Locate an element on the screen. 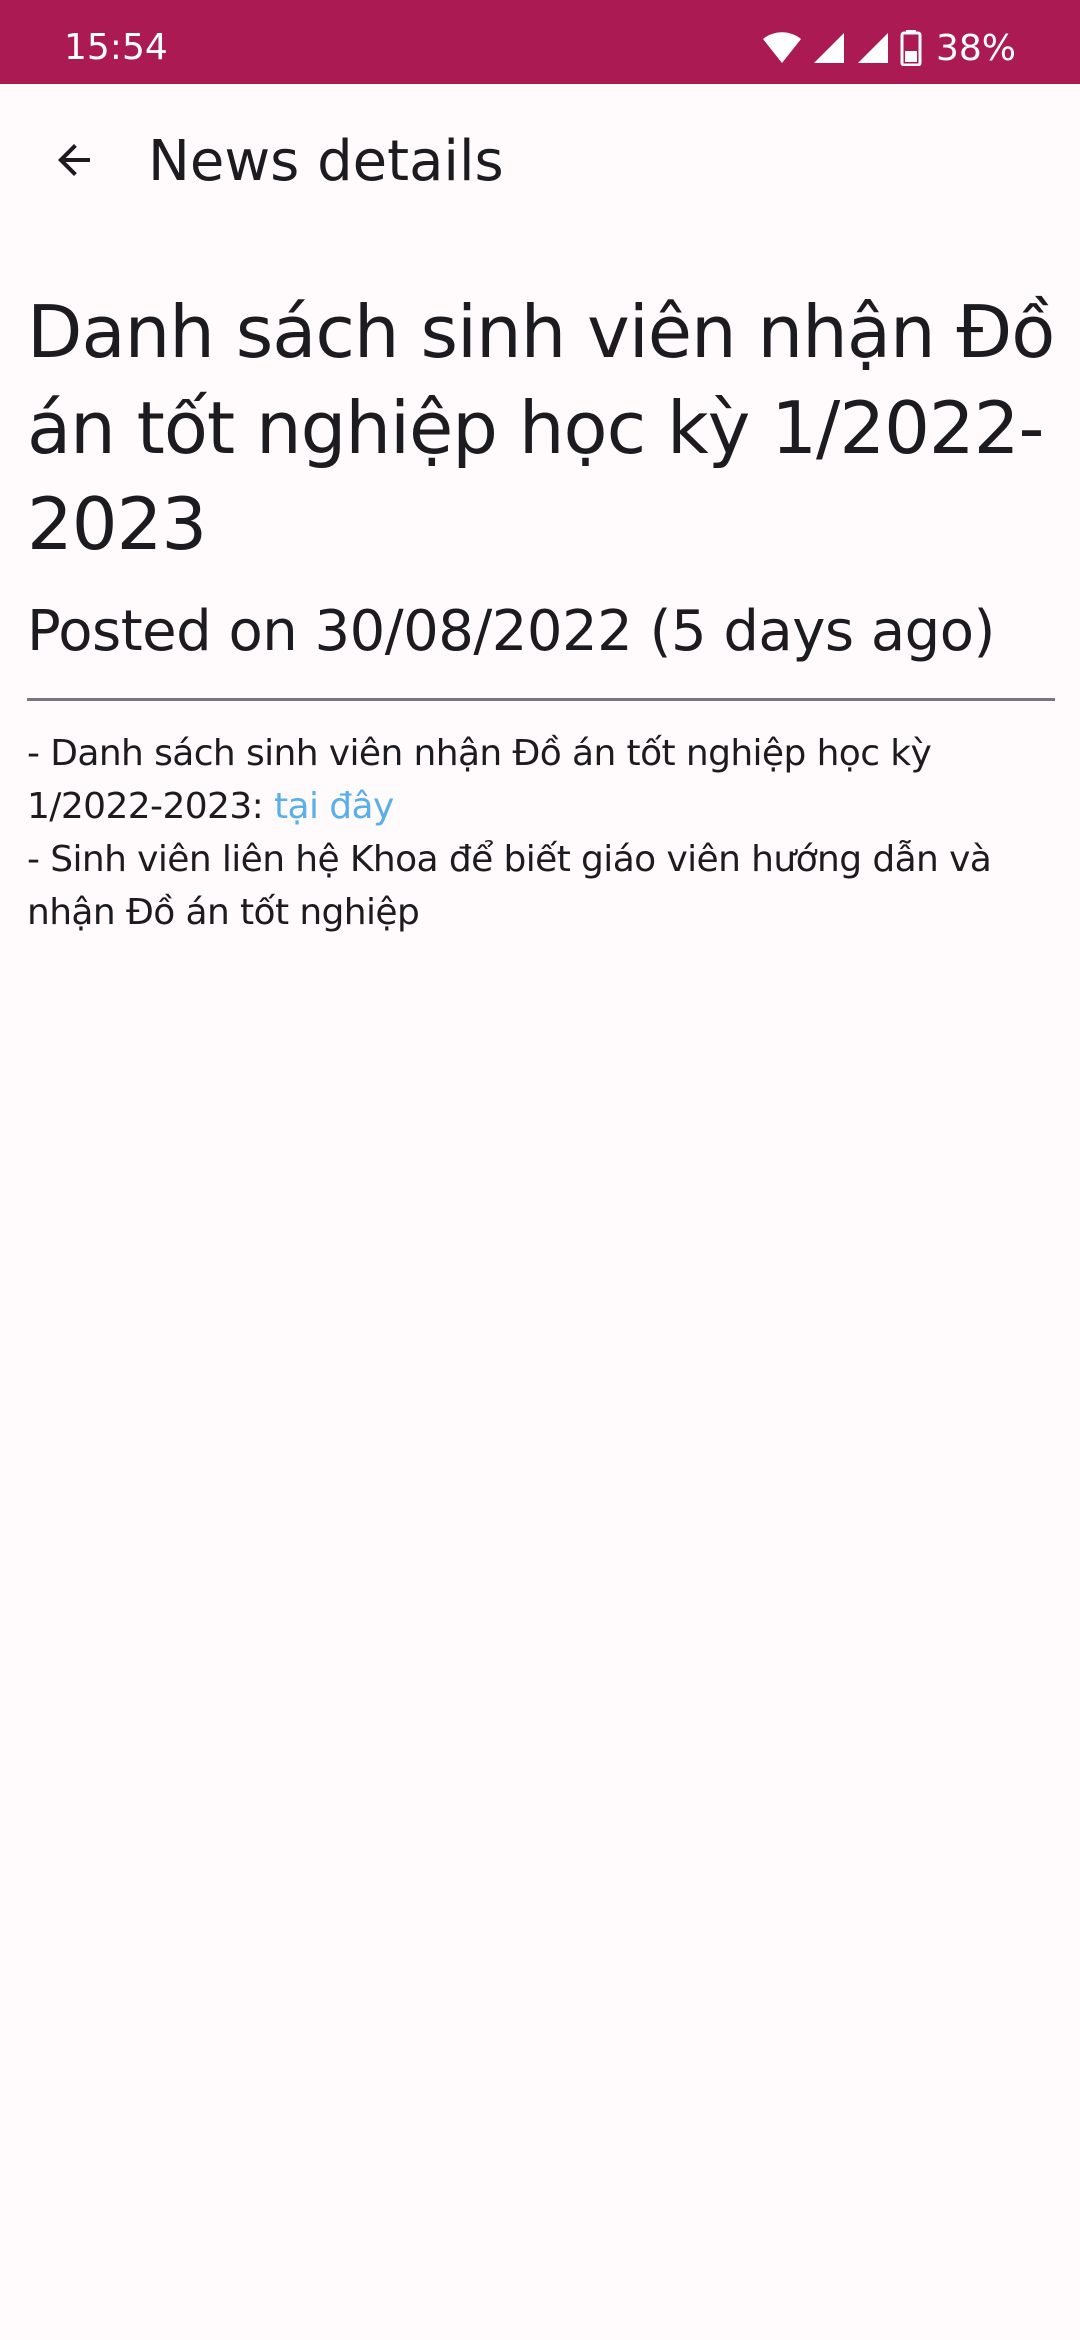 The image size is (1080, 2340). battery-icon is located at coordinates (911, 48).